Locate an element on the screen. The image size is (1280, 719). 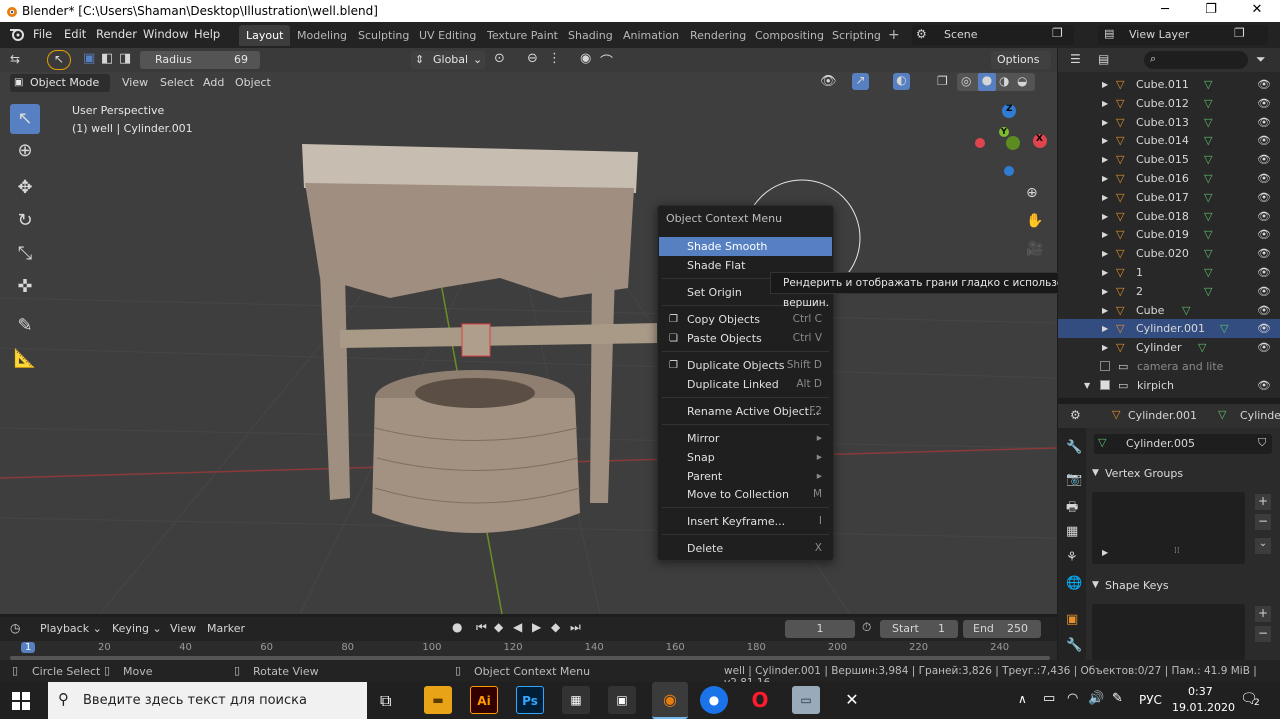
outliner-row: ▭ camera and lite is located at coordinates (1169, 366).